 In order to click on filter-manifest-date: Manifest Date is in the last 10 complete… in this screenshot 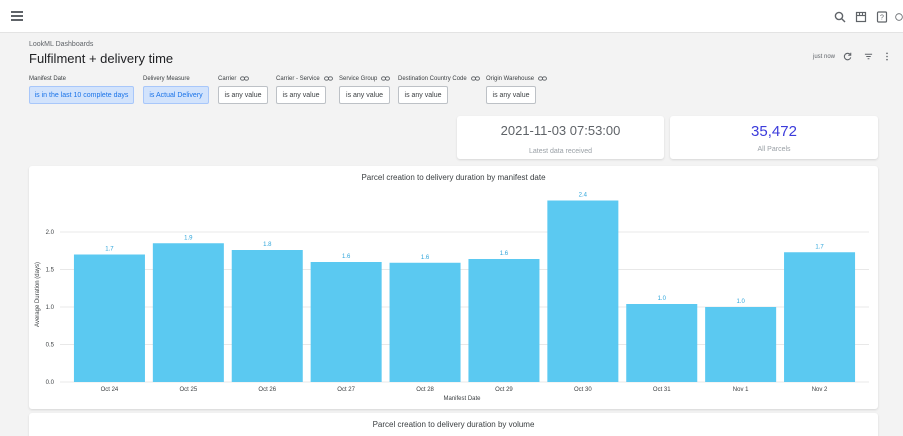, I will do `click(81, 89)`.